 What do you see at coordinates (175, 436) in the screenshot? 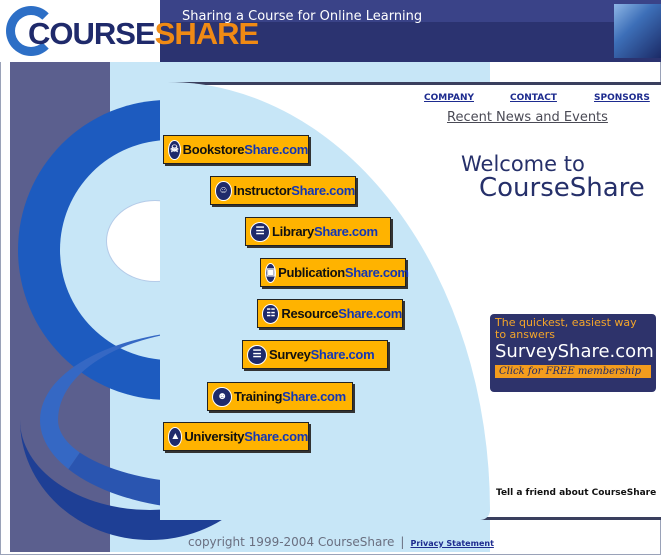
I see `university-icon: ▲` at bounding box center [175, 436].